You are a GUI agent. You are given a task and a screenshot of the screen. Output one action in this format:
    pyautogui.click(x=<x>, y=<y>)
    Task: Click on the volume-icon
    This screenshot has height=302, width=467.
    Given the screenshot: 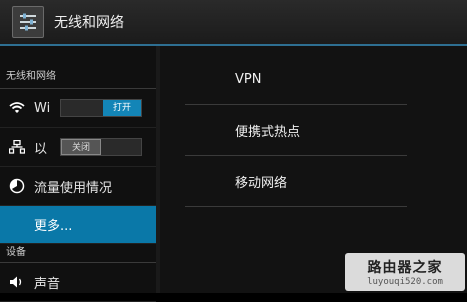 What is the action you would take?
    pyautogui.click(x=17, y=282)
    